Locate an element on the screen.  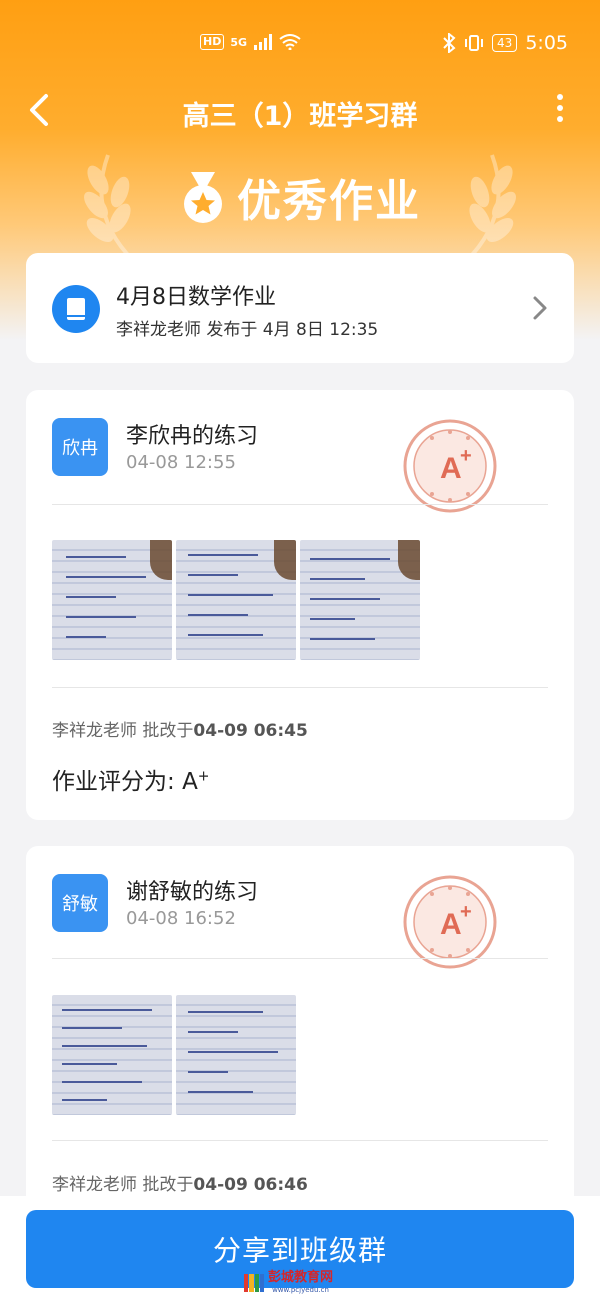
wifi-icon is located at coordinates (290, 42).